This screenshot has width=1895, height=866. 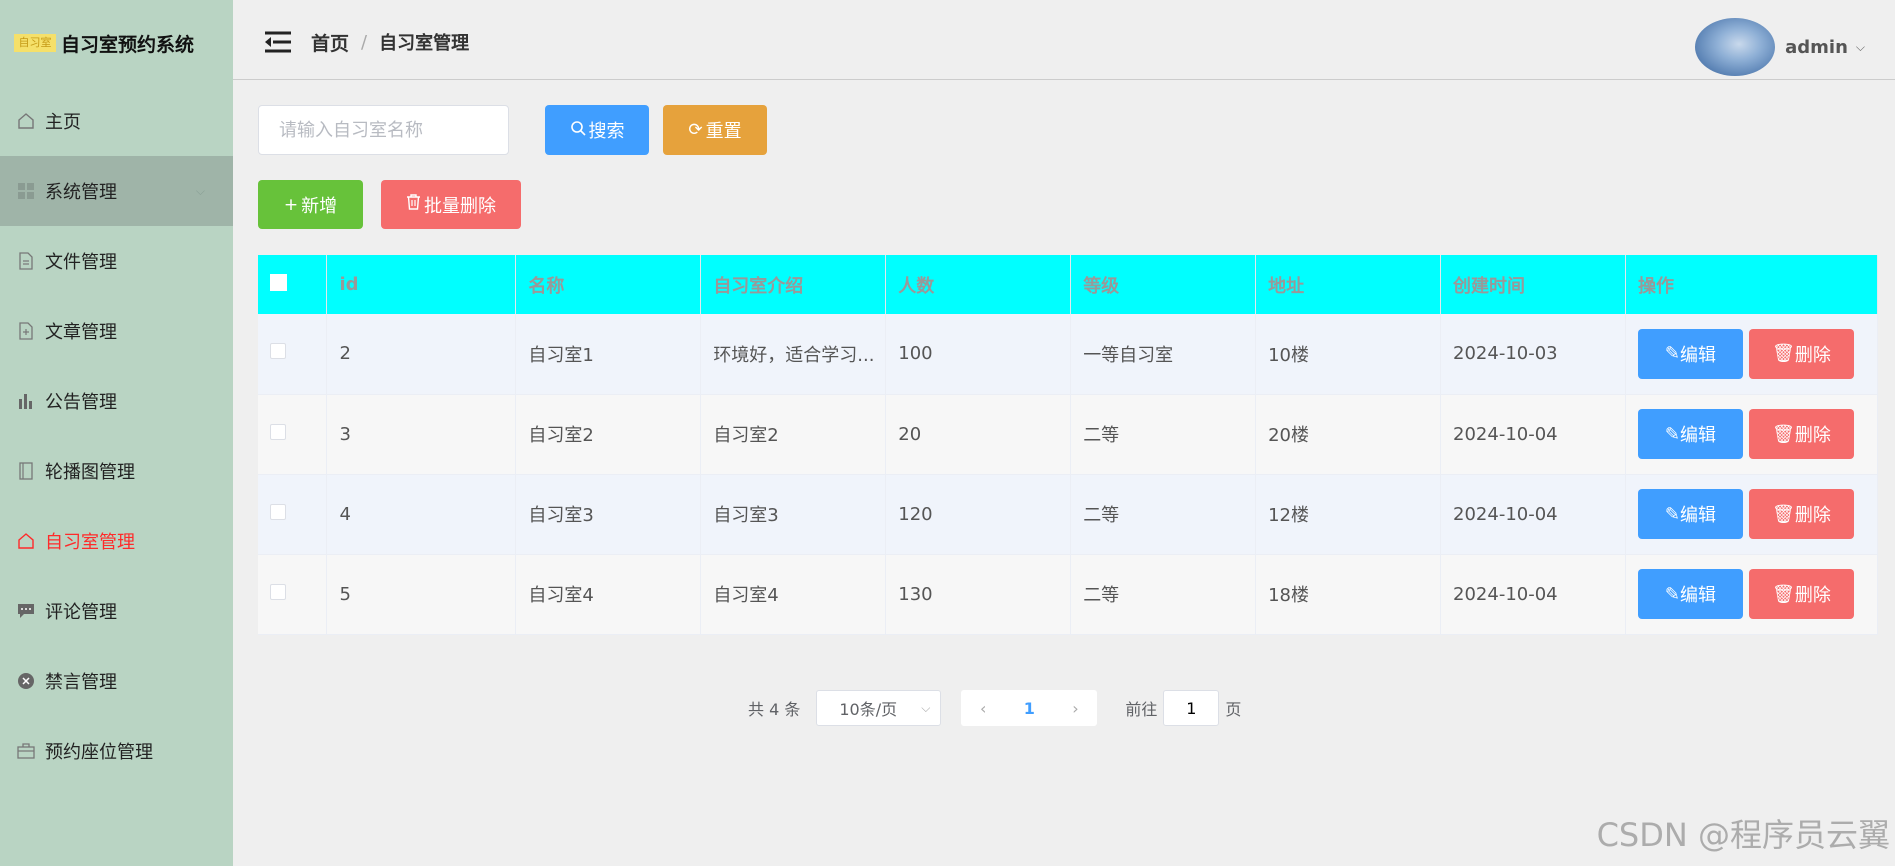 I want to click on column-header: 创建时间, so click(x=1533, y=284).